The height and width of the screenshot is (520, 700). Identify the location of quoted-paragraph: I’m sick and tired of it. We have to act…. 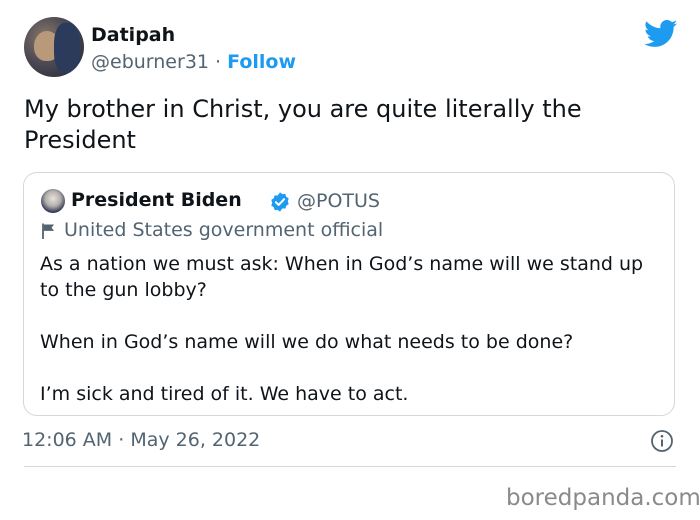
(224, 394).